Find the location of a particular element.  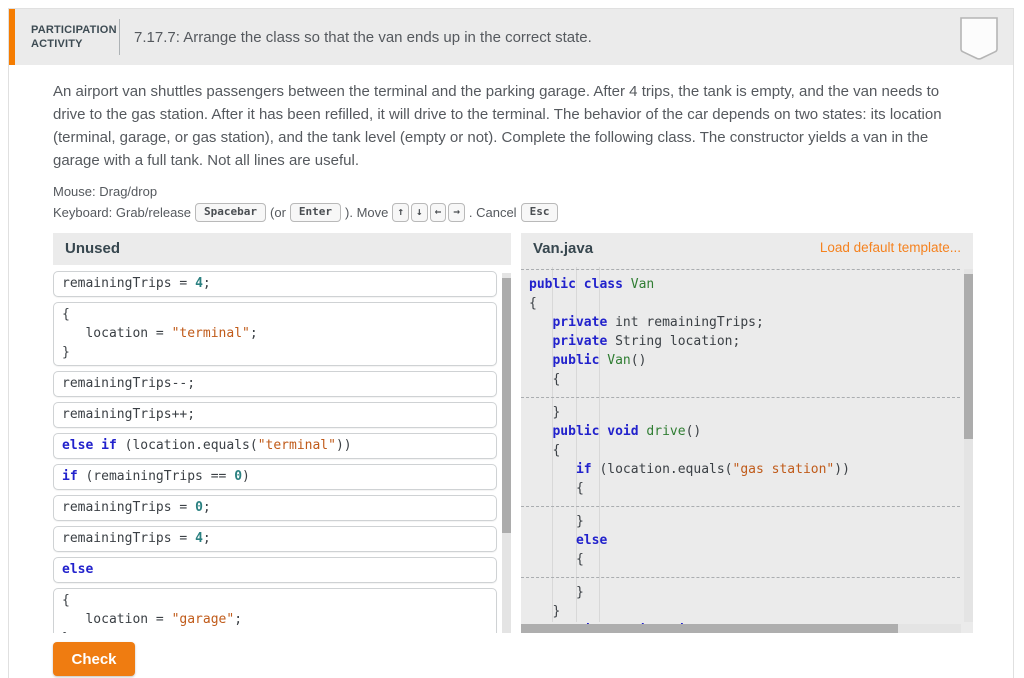

code-line: public Van() is located at coordinates (599, 360).